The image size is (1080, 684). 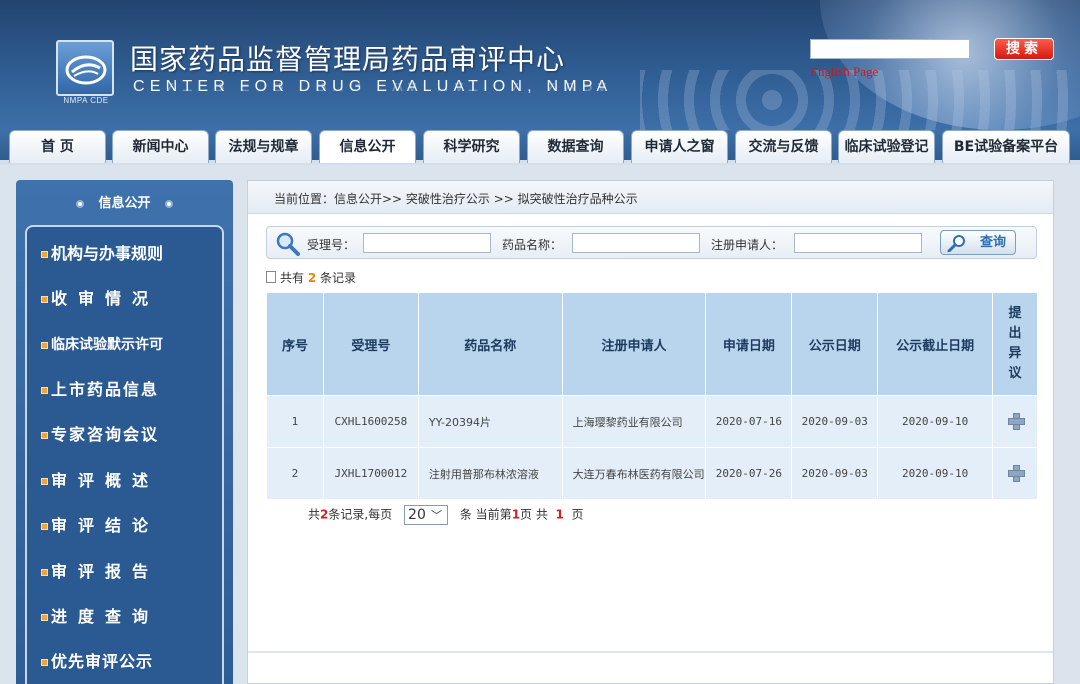 I want to click on record-count-suffix: 条记录, so click(x=338, y=278).